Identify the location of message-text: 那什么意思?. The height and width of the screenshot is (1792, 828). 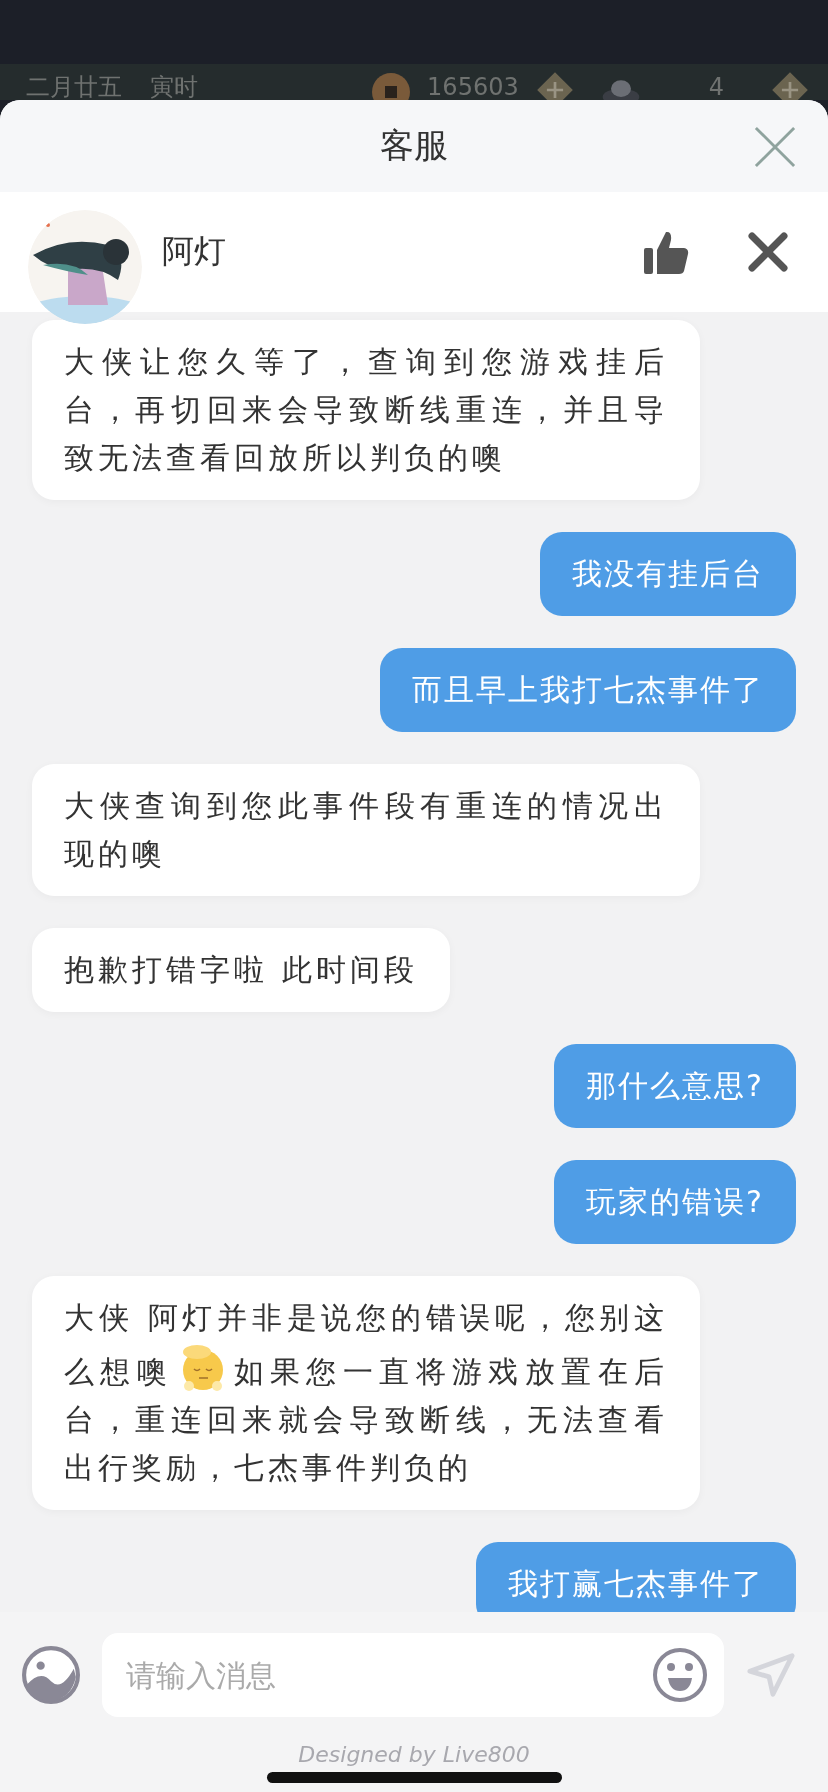
(675, 1085).